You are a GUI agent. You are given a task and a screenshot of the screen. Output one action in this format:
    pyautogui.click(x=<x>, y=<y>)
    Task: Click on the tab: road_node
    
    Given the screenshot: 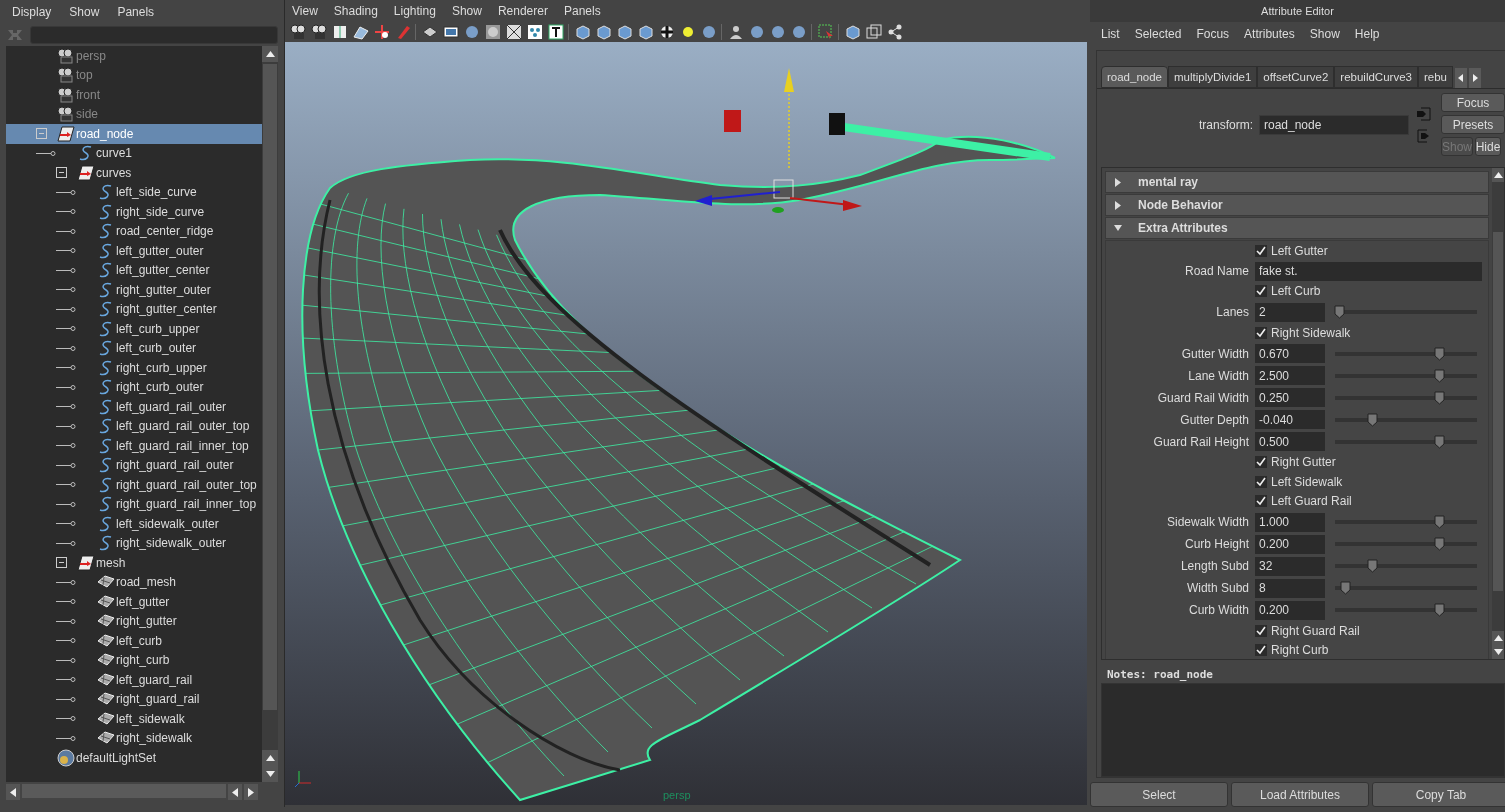 What is the action you would take?
    pyautogui.click(x=1134, y=77)
    